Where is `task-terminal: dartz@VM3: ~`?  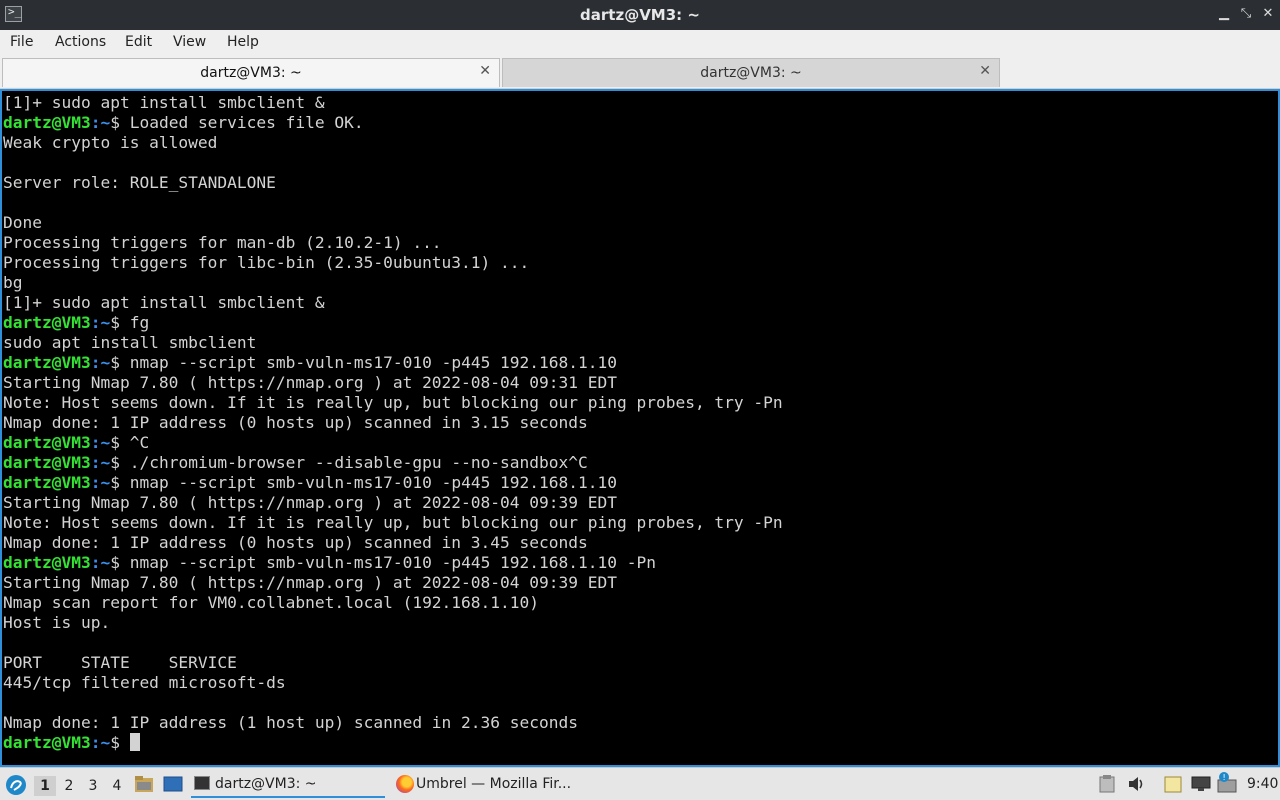
task-terminal: dartz@VM3: ~ is located at coordinates (288, 784).